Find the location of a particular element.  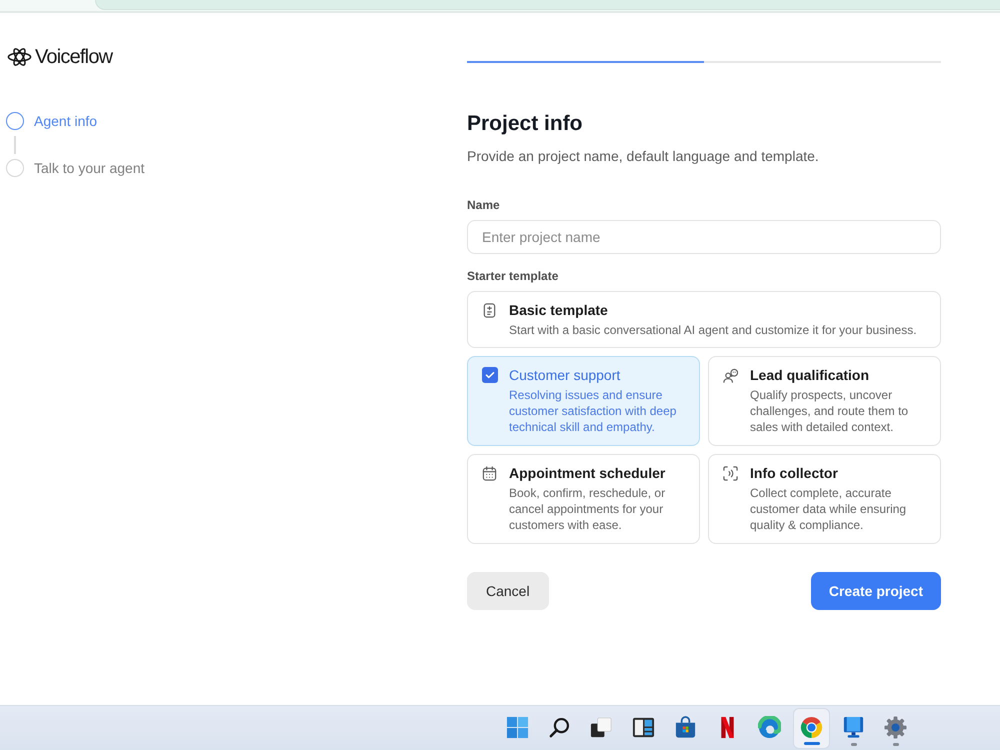

step-label: Talk to your agent is located at coordinates (89, 168).